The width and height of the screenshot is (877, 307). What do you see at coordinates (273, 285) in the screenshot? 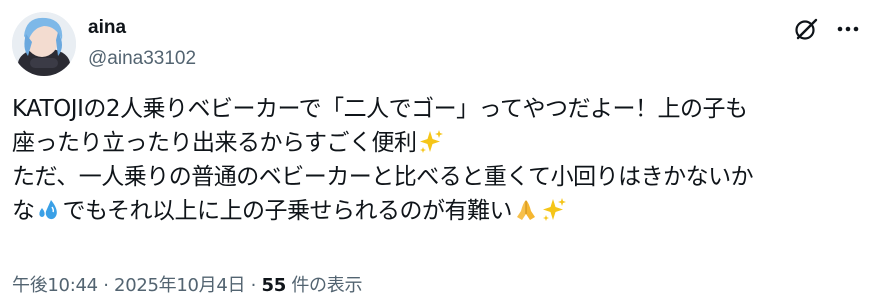
I see `view-count: 55` at bounding box center [273, 285].